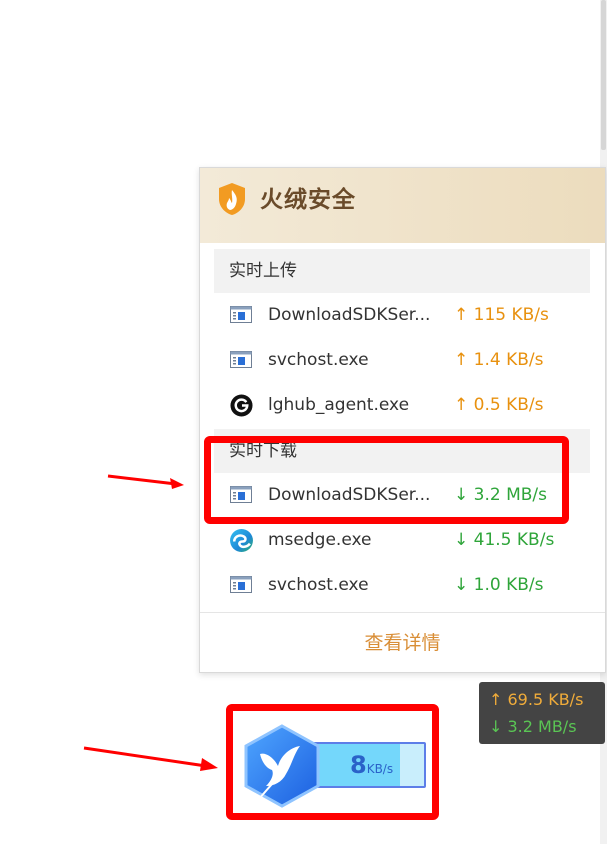 The image size is (607, 844). Describe the element at coordinates (332, 762) in the screenshot. I see `highlight-box-float-ball` at that location.